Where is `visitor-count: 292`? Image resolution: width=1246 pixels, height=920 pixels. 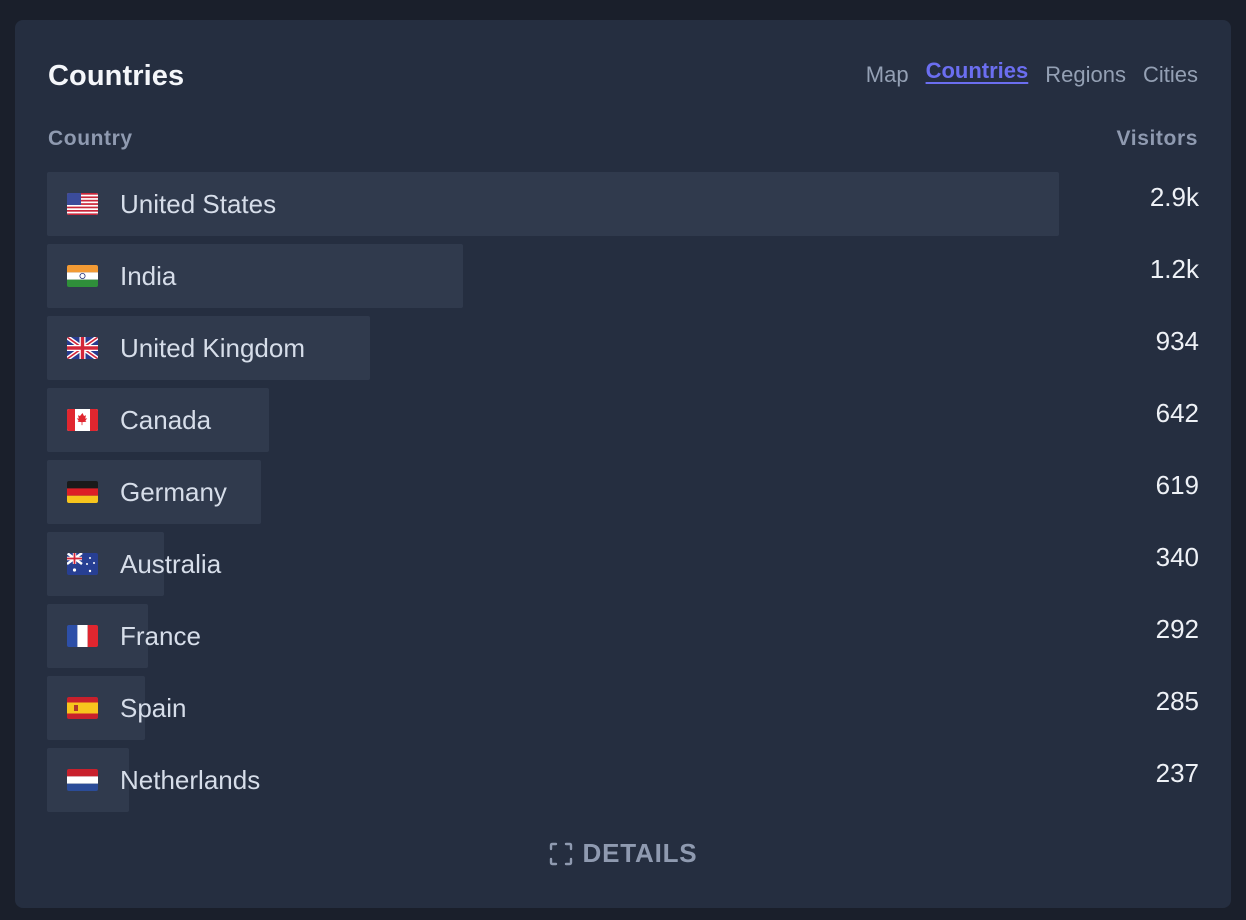
visitor-count: 292 is located at coordinates (1177, 629).